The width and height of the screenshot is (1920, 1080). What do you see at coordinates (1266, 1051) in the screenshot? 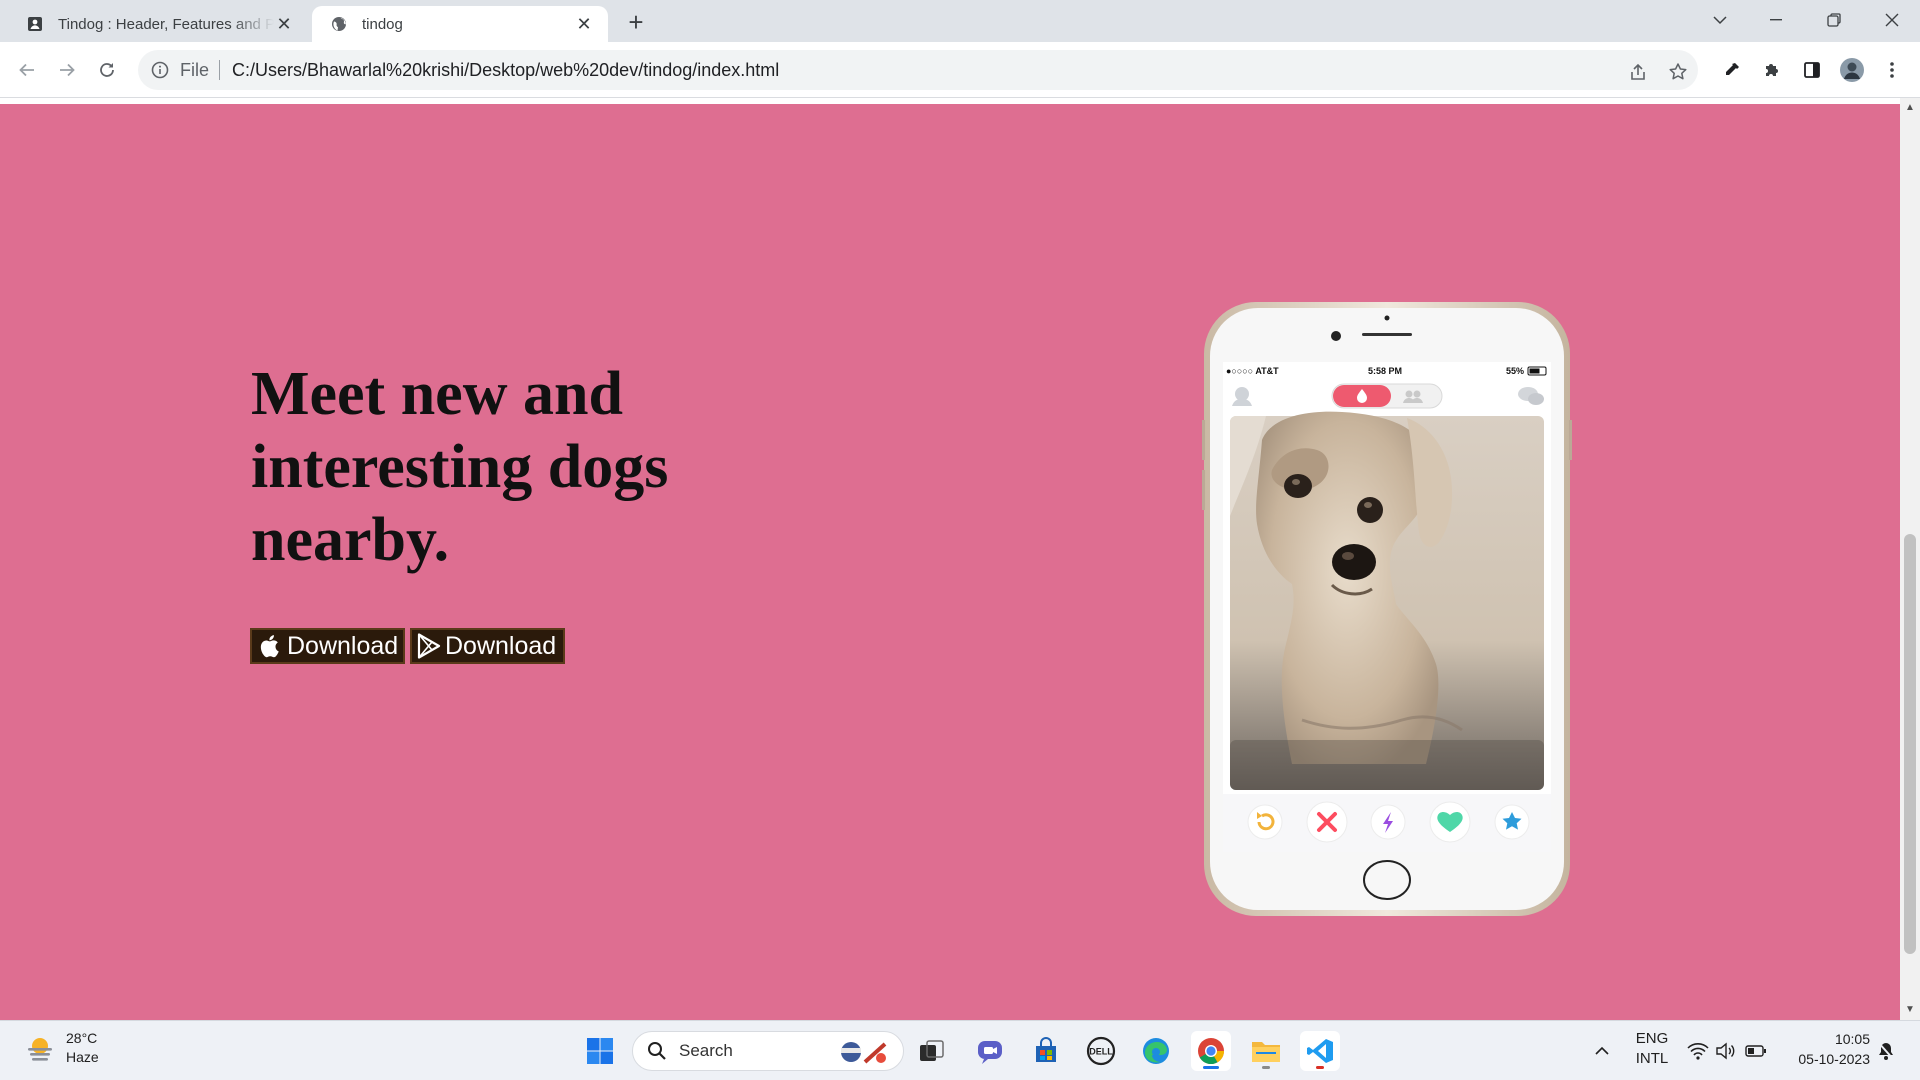
I see `file-explorer-icon` at bounding box center [1266, 1051].